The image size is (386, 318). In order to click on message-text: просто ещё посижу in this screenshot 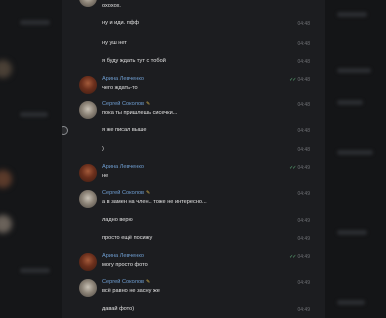, I will do `click(127, 238)`.